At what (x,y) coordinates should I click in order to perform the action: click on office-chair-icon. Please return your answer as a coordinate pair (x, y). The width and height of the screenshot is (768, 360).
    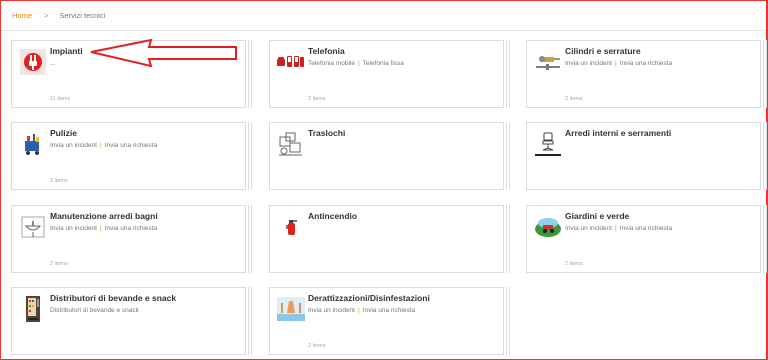
    Looking at the image, I should click on (548, 144).